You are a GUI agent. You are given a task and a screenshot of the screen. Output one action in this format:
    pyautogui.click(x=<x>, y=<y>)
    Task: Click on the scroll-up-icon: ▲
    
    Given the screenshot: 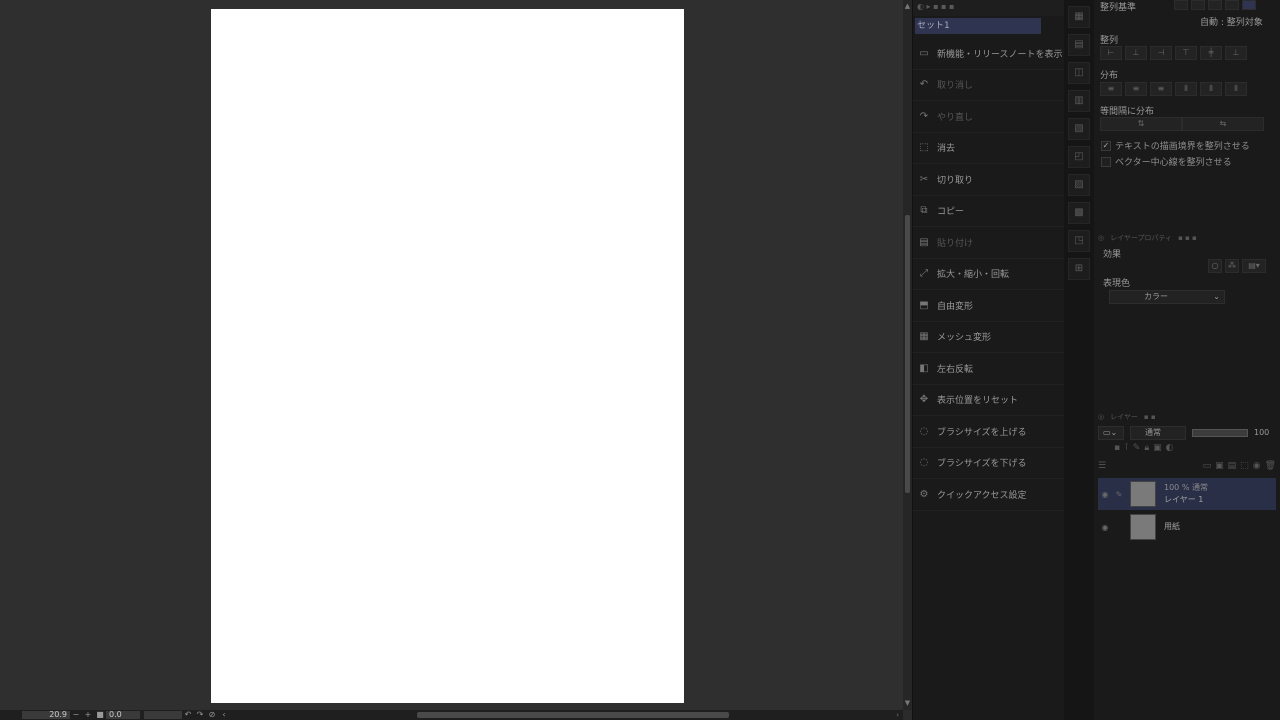 What is the action you would take?
    pyautogui.click(x=907, y=6)
    